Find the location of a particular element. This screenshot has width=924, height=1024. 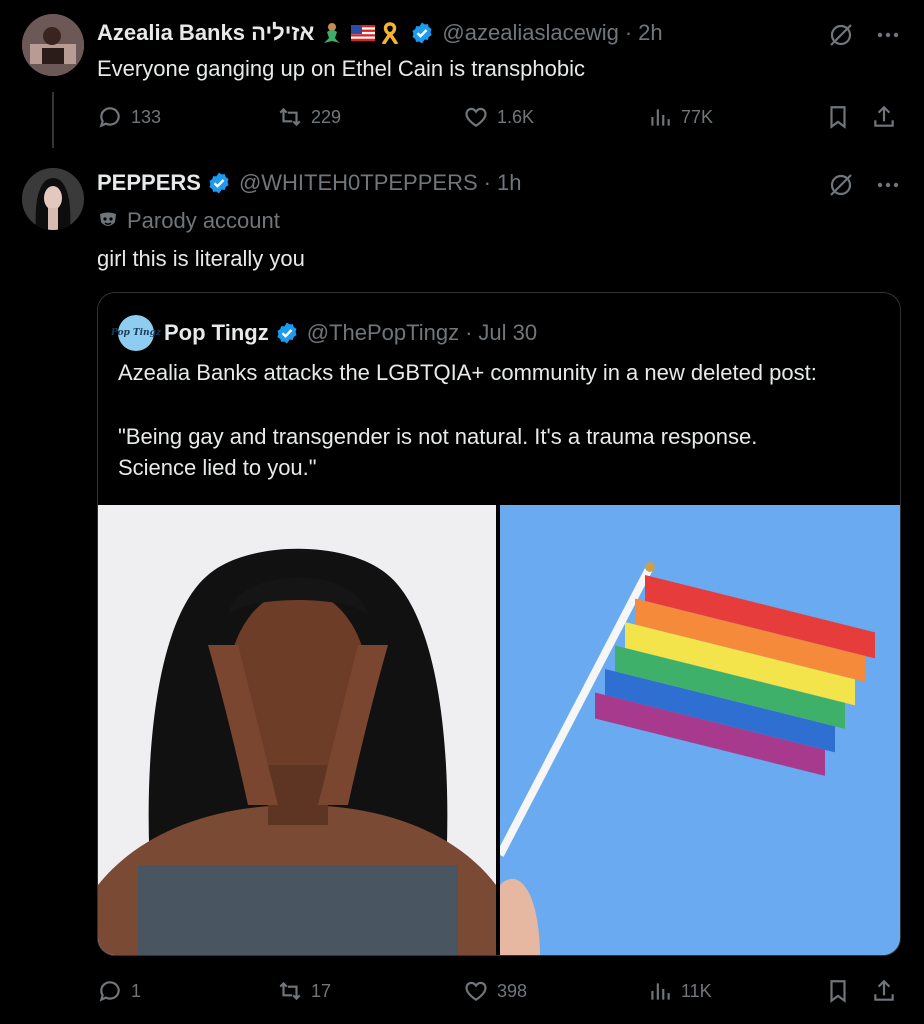

parody-label: Parody account is located at coordinates (188, 221).